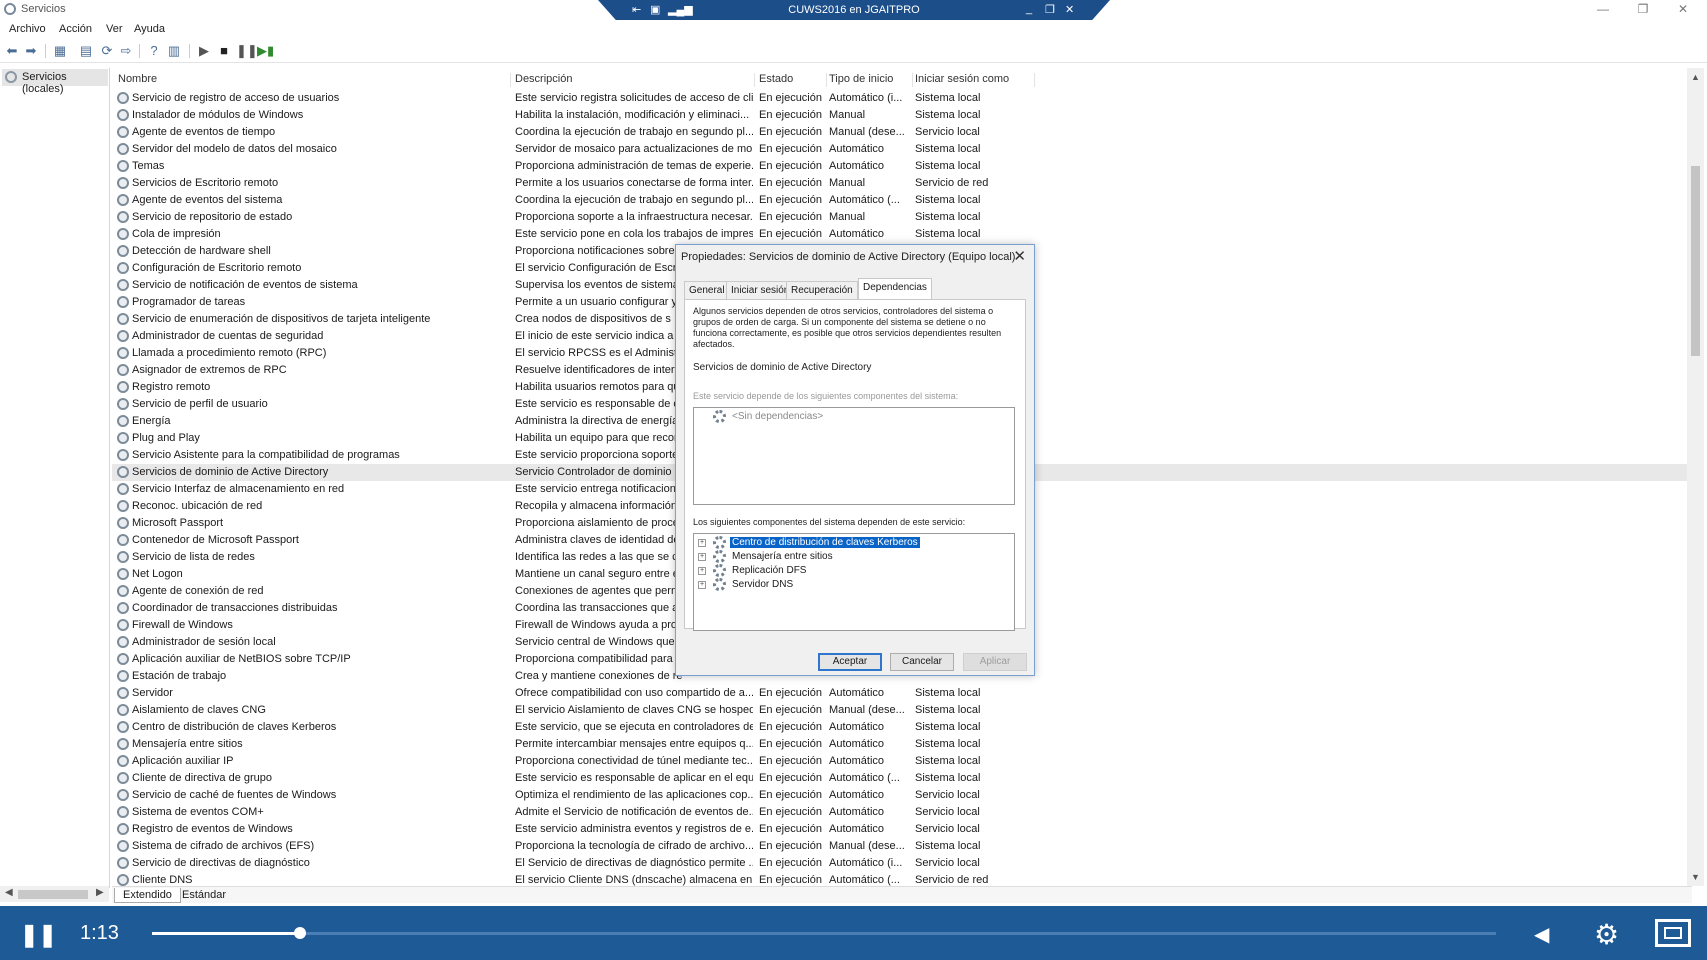  What do you see at coordinates (975, 80) in the screenshot?
I see `column-logon-as: Iniciar sesión como` at bounding box center [975, 80].